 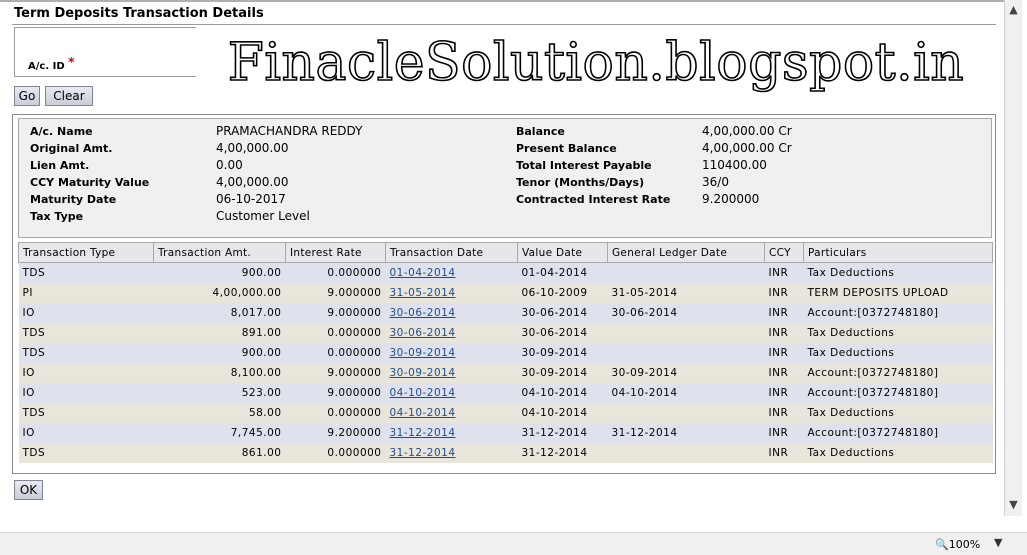 What do you see at coordinates (252, 148) in the screenshot?
I see `summary-value: 4,00,000.00` at bounding box center [252, 148].